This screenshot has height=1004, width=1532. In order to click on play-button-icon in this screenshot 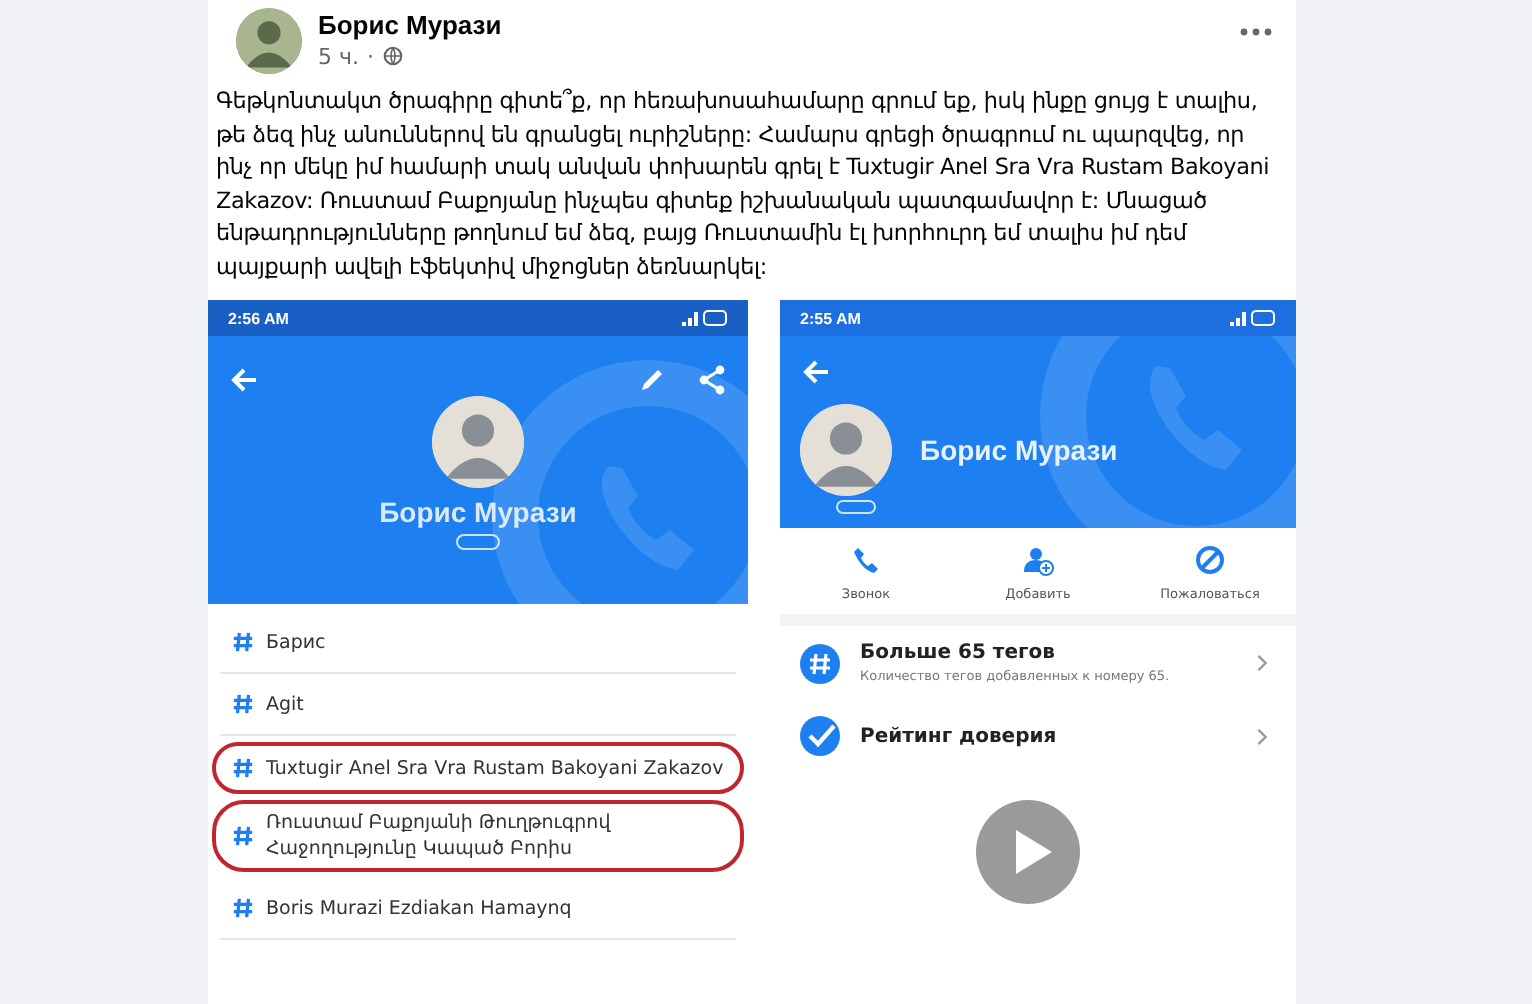, I will do `click(1028, 852)`.